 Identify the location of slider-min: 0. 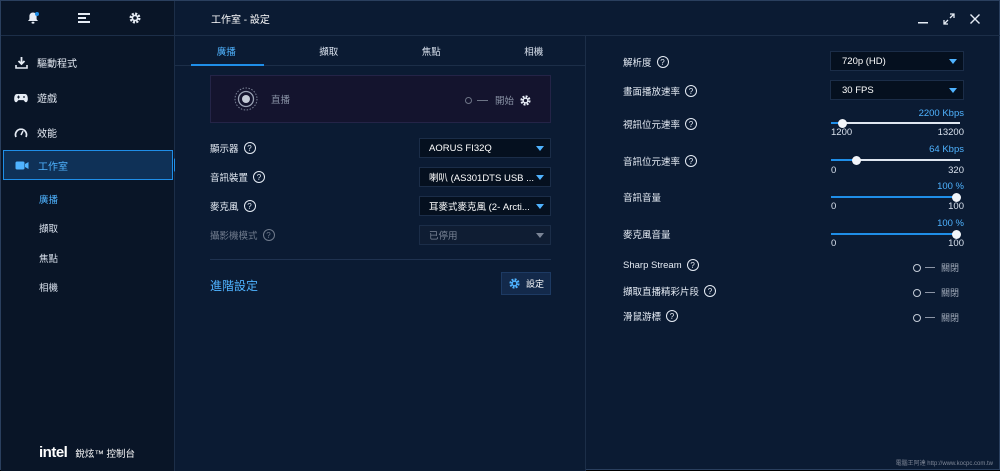
(834, 170).